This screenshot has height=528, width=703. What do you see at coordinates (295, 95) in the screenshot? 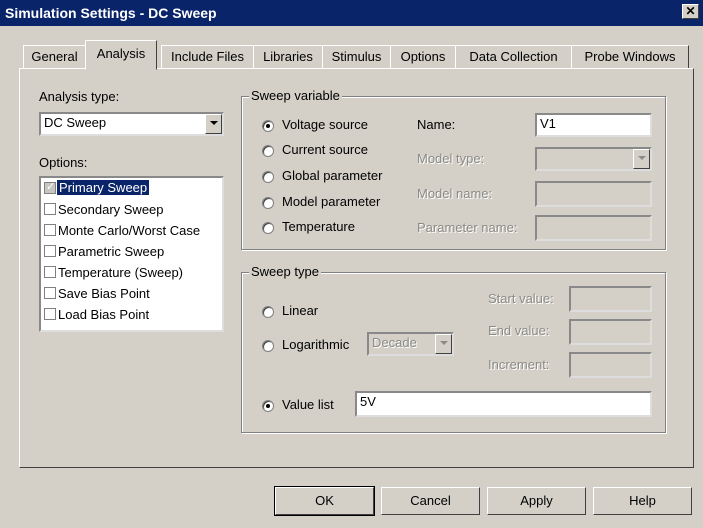
I see `sweep-variable-title: Sweep variable` at bounding box center [295, 95].